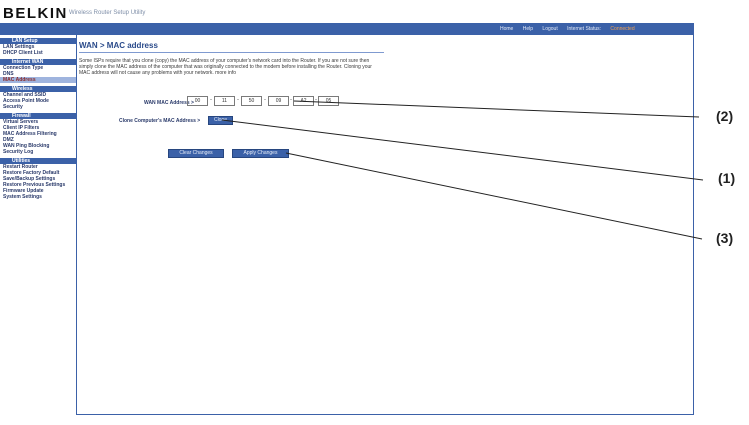 This screenshot has height=425, width=749. I want to click on callout-1-label: (1), so click(727, 178).